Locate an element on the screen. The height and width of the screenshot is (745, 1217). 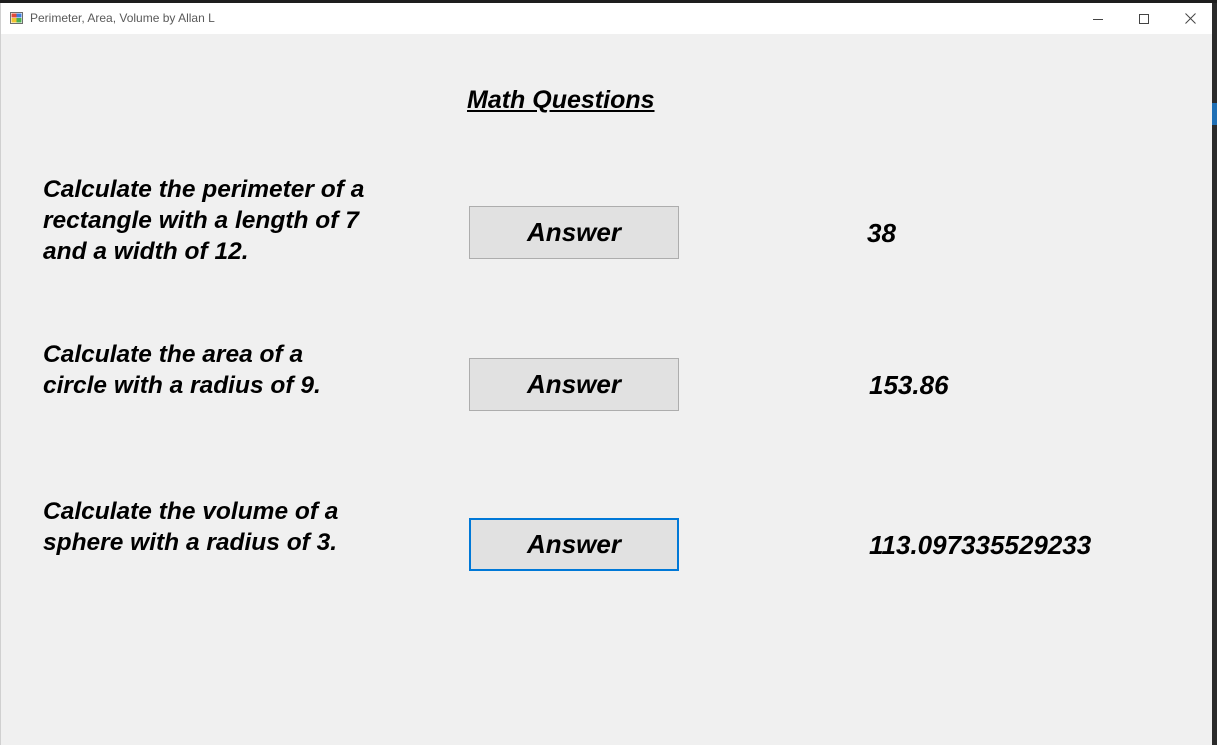
answer-volume-button: Answer is located at coordinates (574, 544).